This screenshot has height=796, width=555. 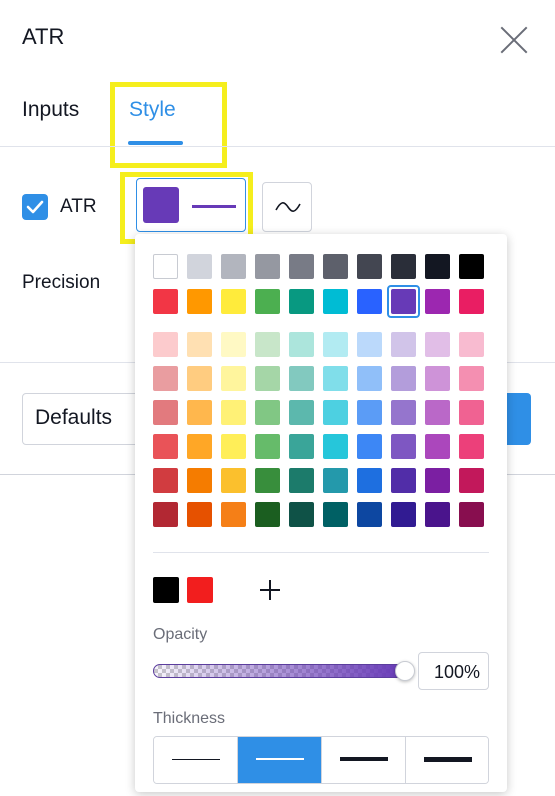 What do you see at coordinates (270, 590) in the screenshot?
I see `add-custom-color-icon` at bounding box center [270, 590].